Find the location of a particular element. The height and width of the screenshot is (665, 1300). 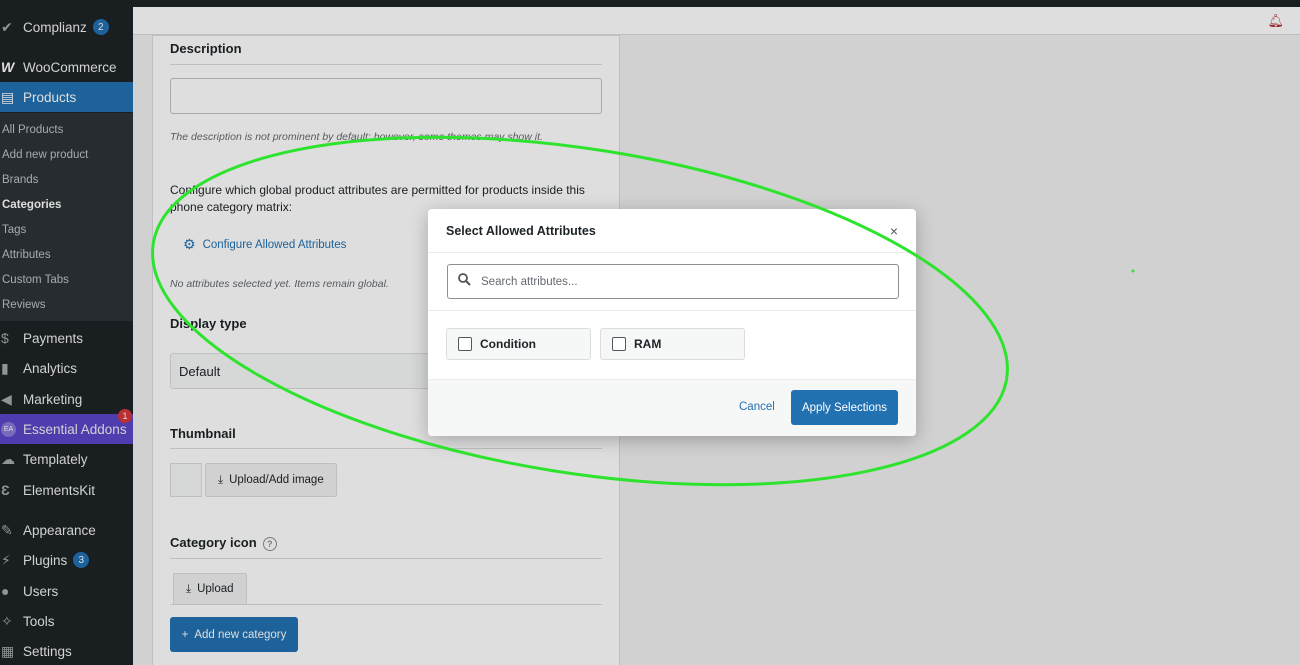

condition-checkbox is located at coordinates (465, 344).